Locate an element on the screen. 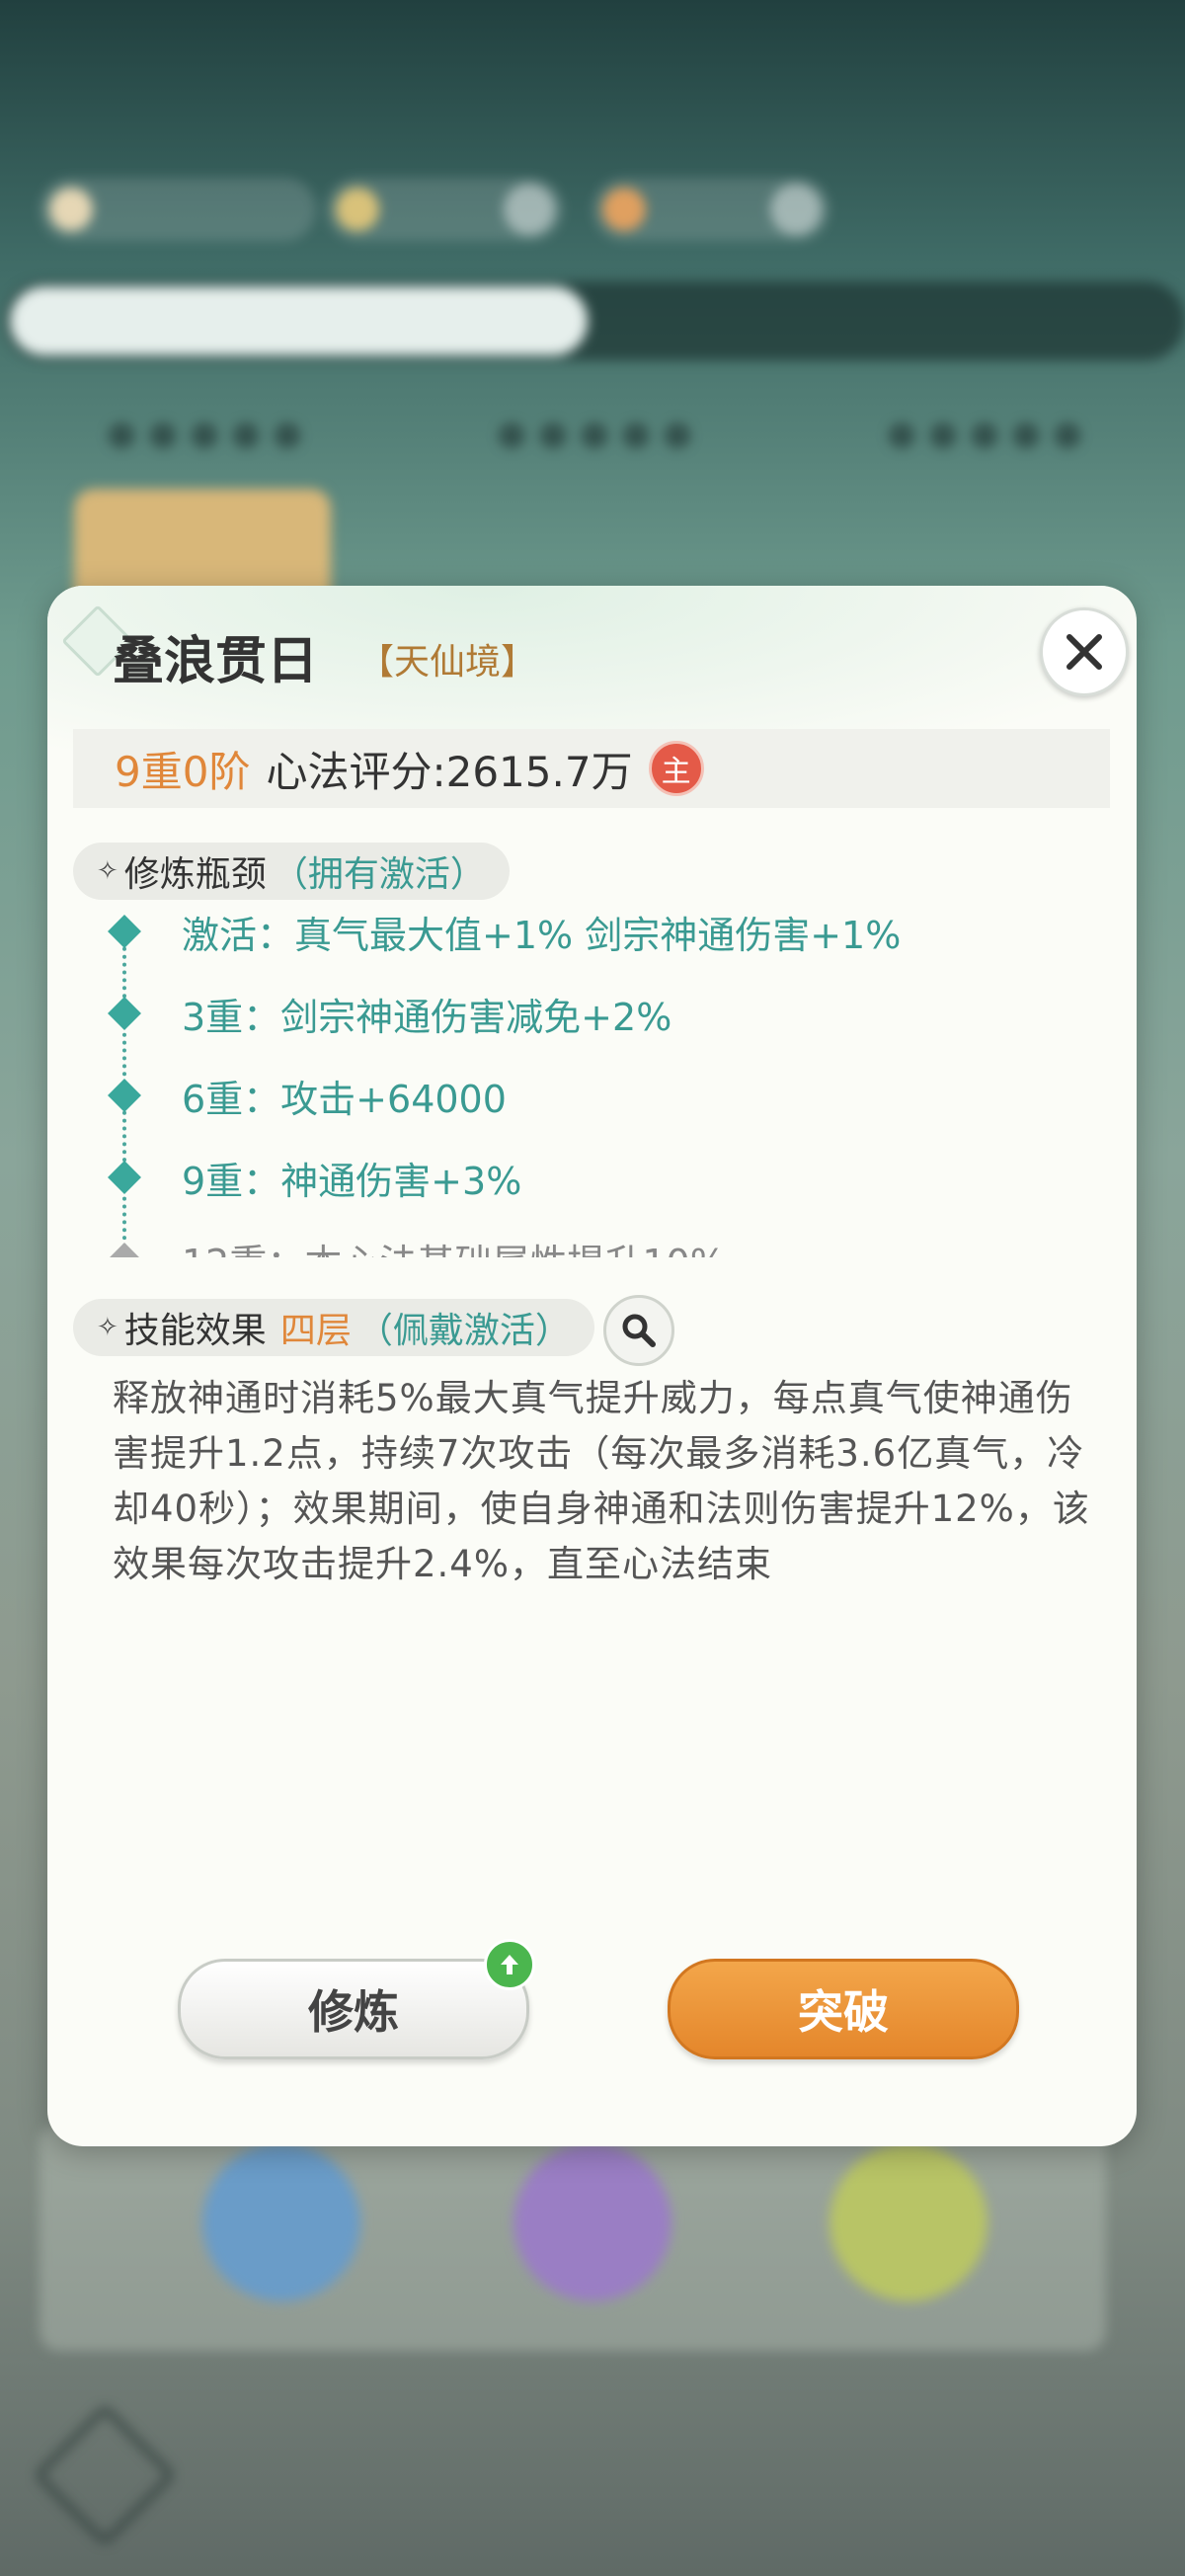  bottleneck-header: ✧ 修炼瓶颈 （拥有激活） is located at coordinates (291, 871).